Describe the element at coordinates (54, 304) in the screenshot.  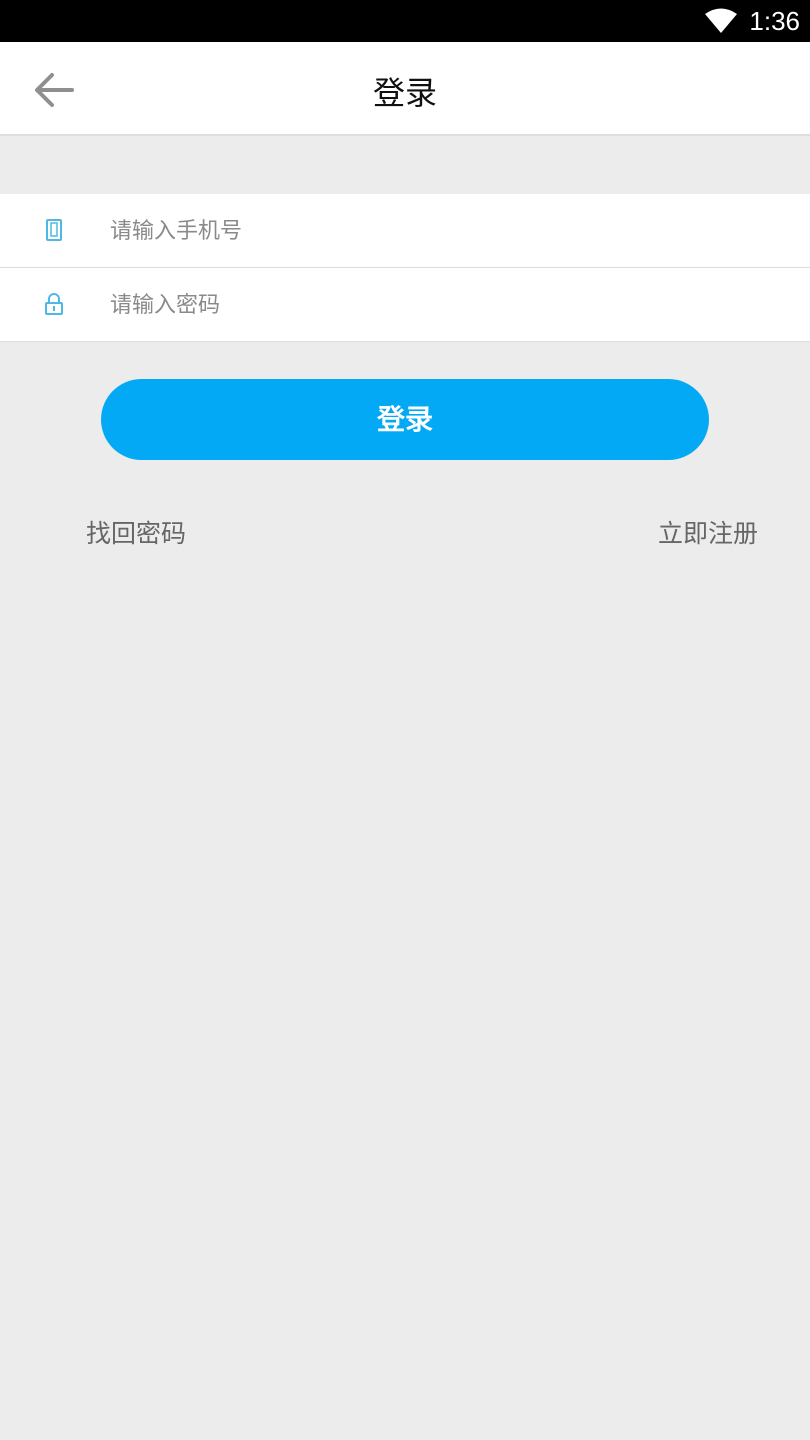
I see `lock-icon` at that location.